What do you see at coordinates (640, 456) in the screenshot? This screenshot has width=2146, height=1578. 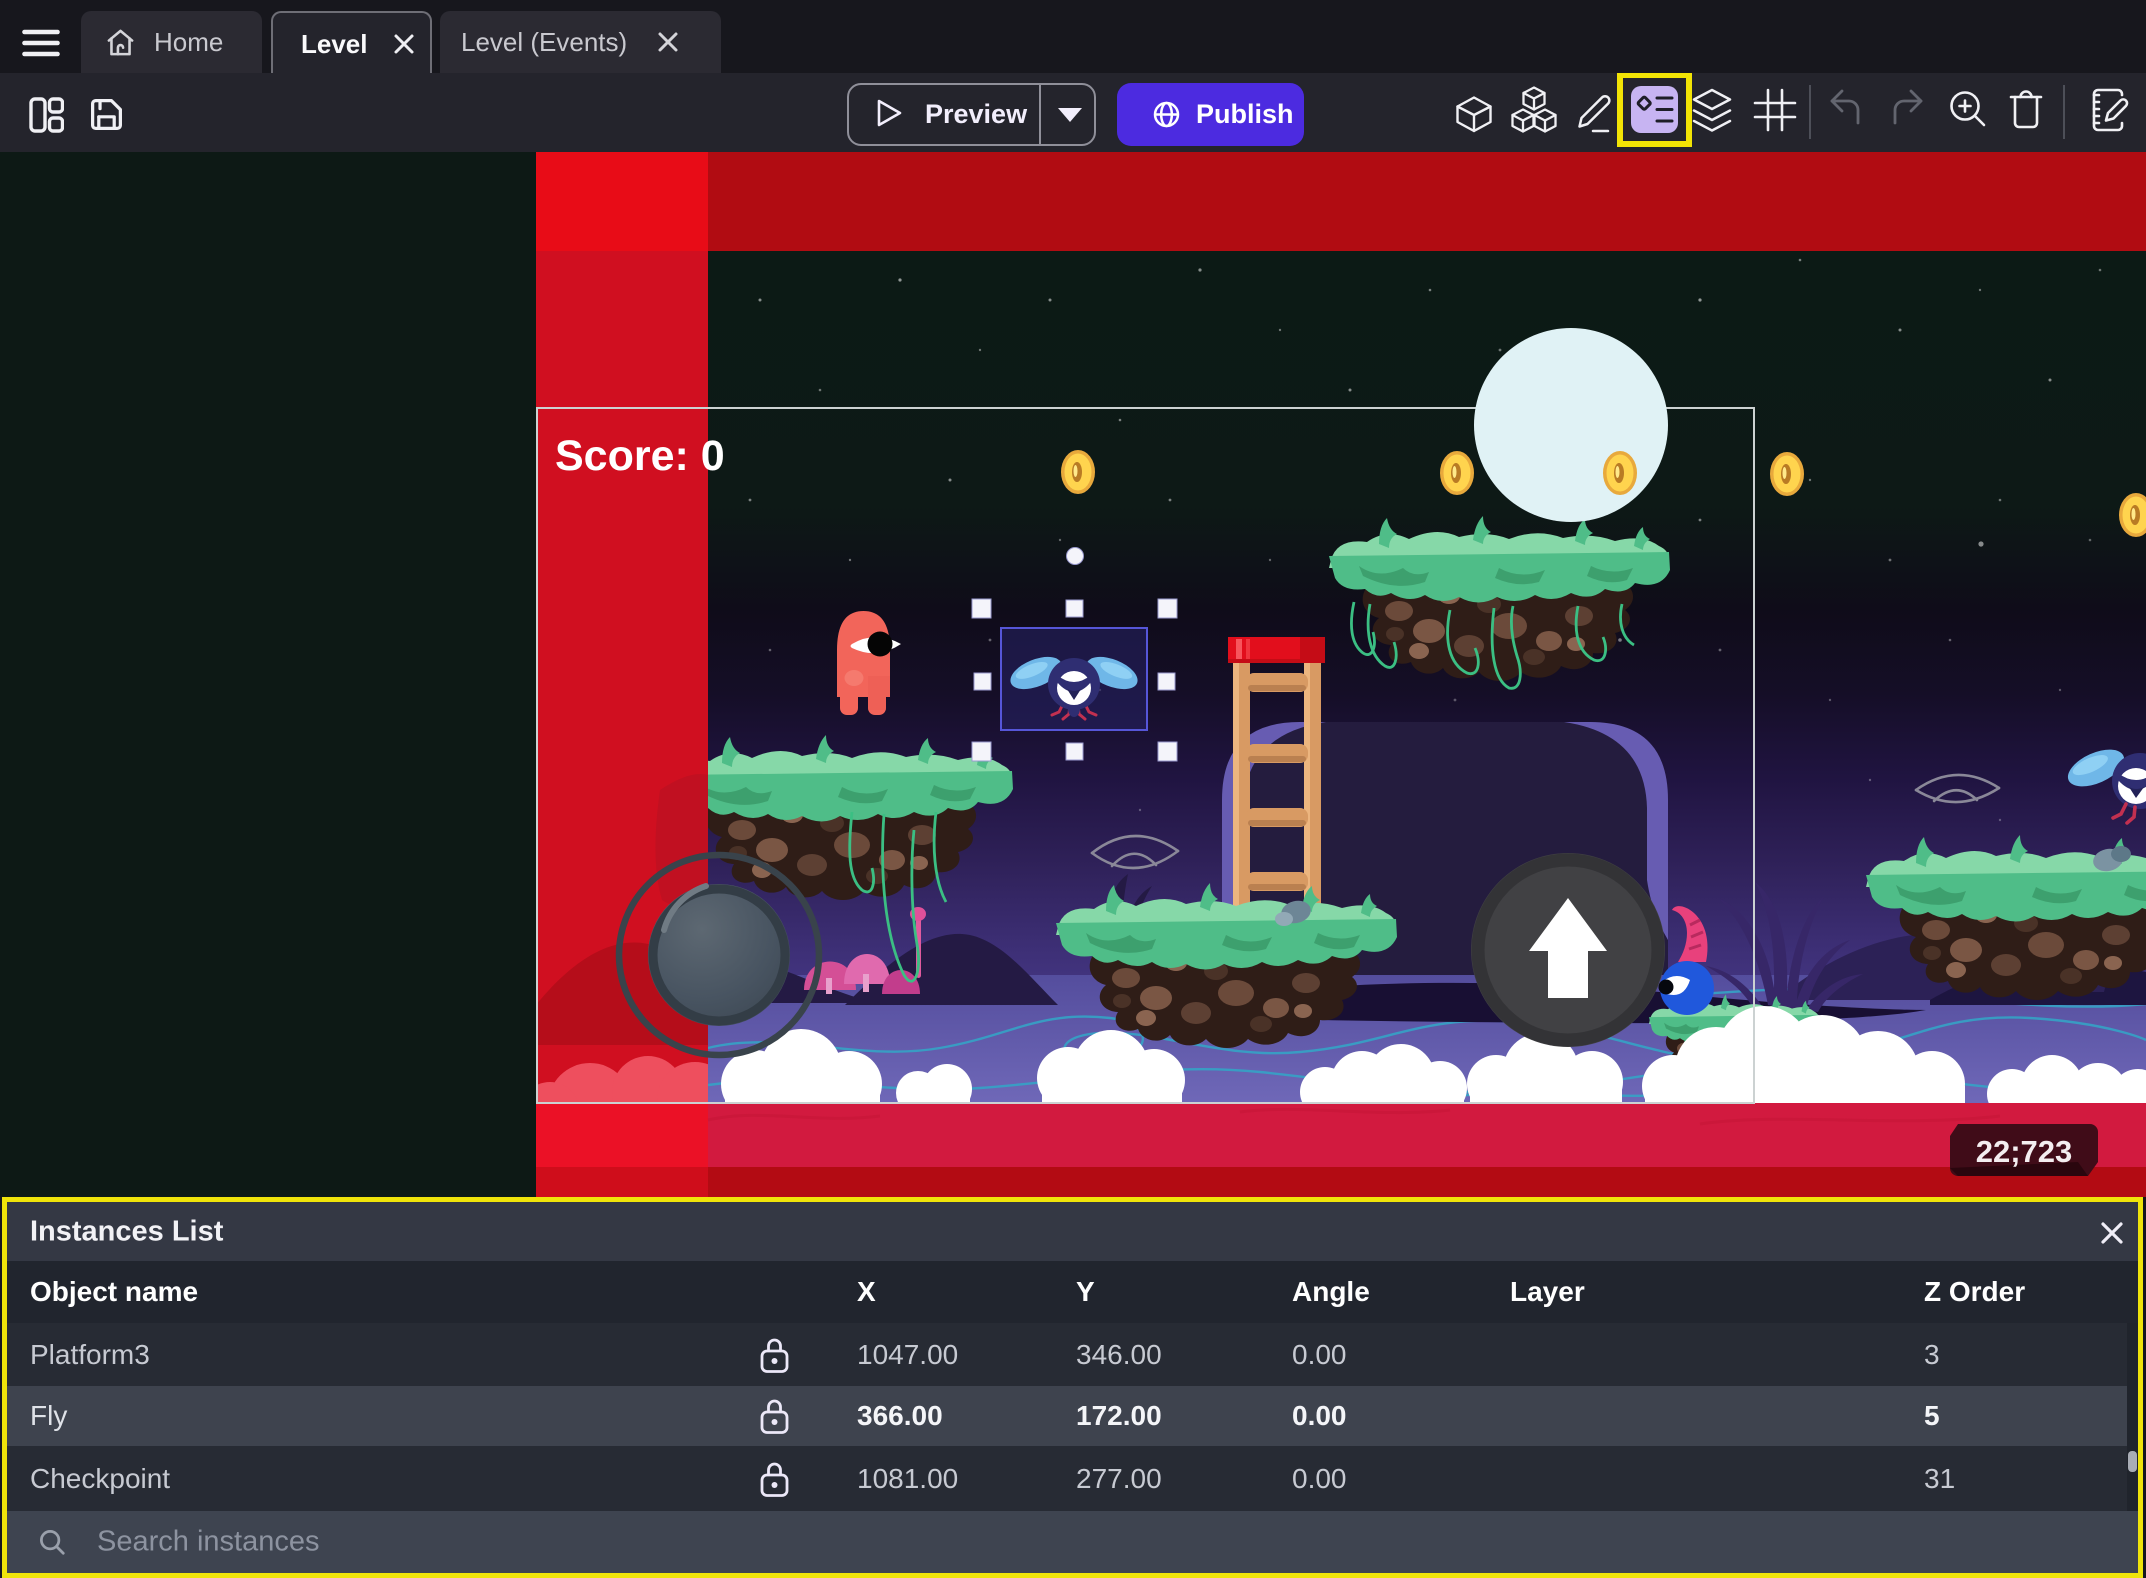 I see `svg-text: Score: 0` at bounding box center [640, 456].